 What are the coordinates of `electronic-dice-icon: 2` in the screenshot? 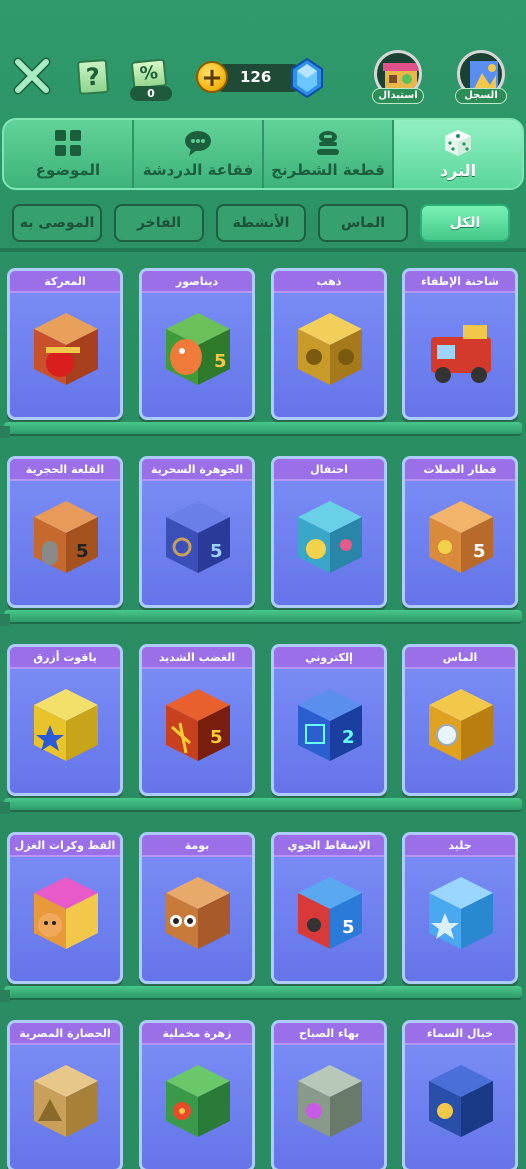 It's located at (330, 725).